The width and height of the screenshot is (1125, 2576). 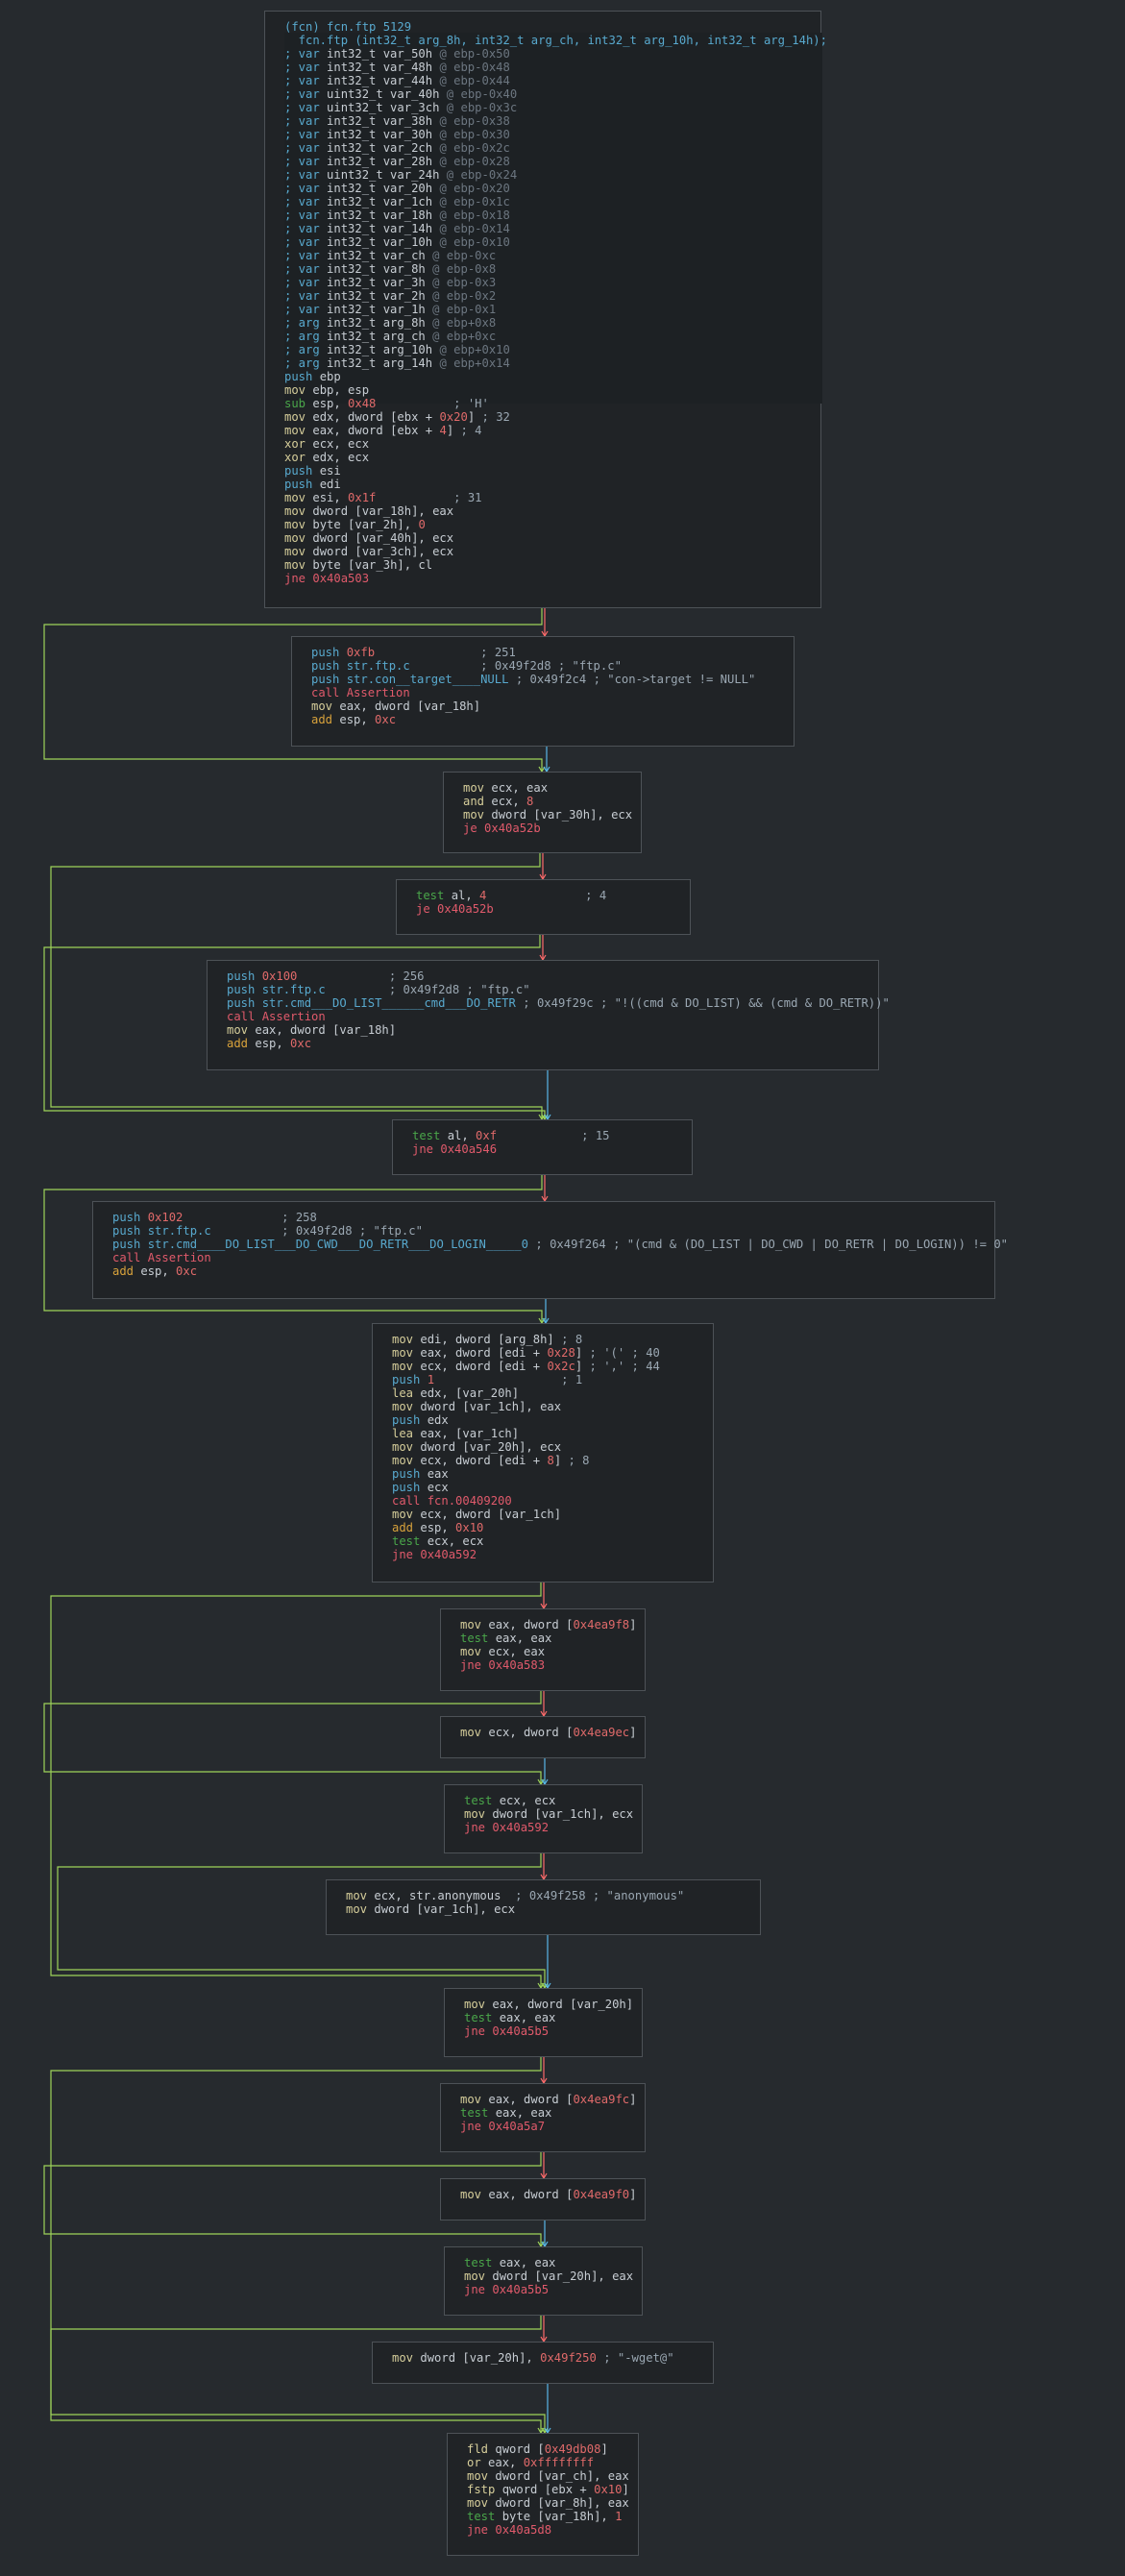 I want to click on var-location: @ ebp-0x1c, so click(x=471, y=202).